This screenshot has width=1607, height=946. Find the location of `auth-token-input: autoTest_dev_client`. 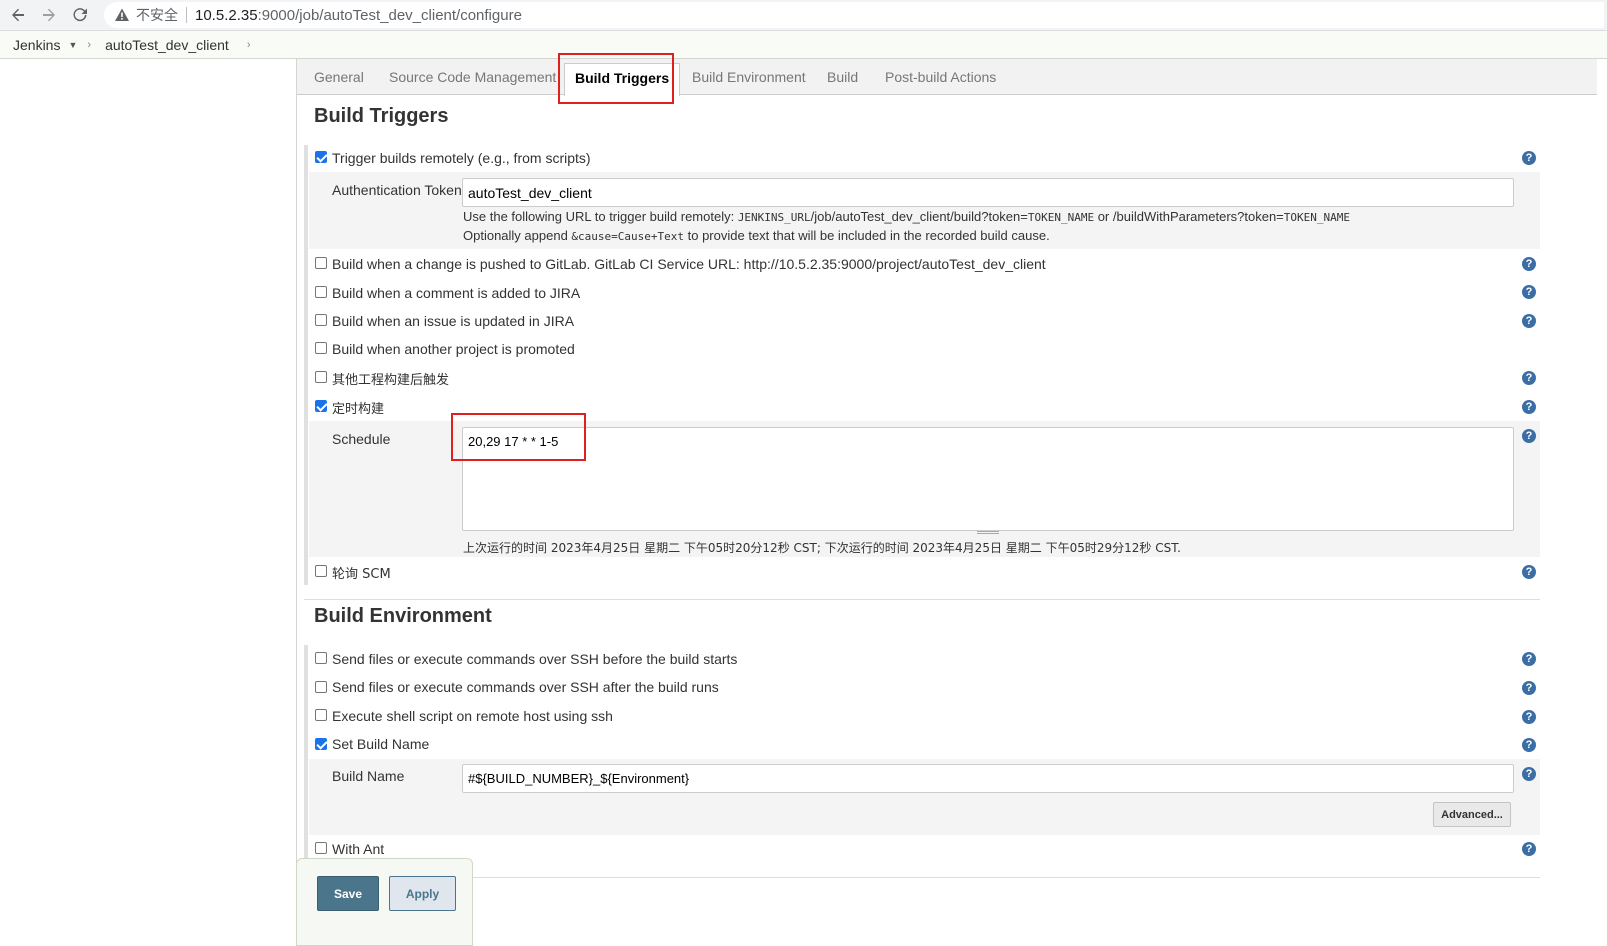

auth-token-input: autoTest_dev_client is located at coordinates (988, 192).